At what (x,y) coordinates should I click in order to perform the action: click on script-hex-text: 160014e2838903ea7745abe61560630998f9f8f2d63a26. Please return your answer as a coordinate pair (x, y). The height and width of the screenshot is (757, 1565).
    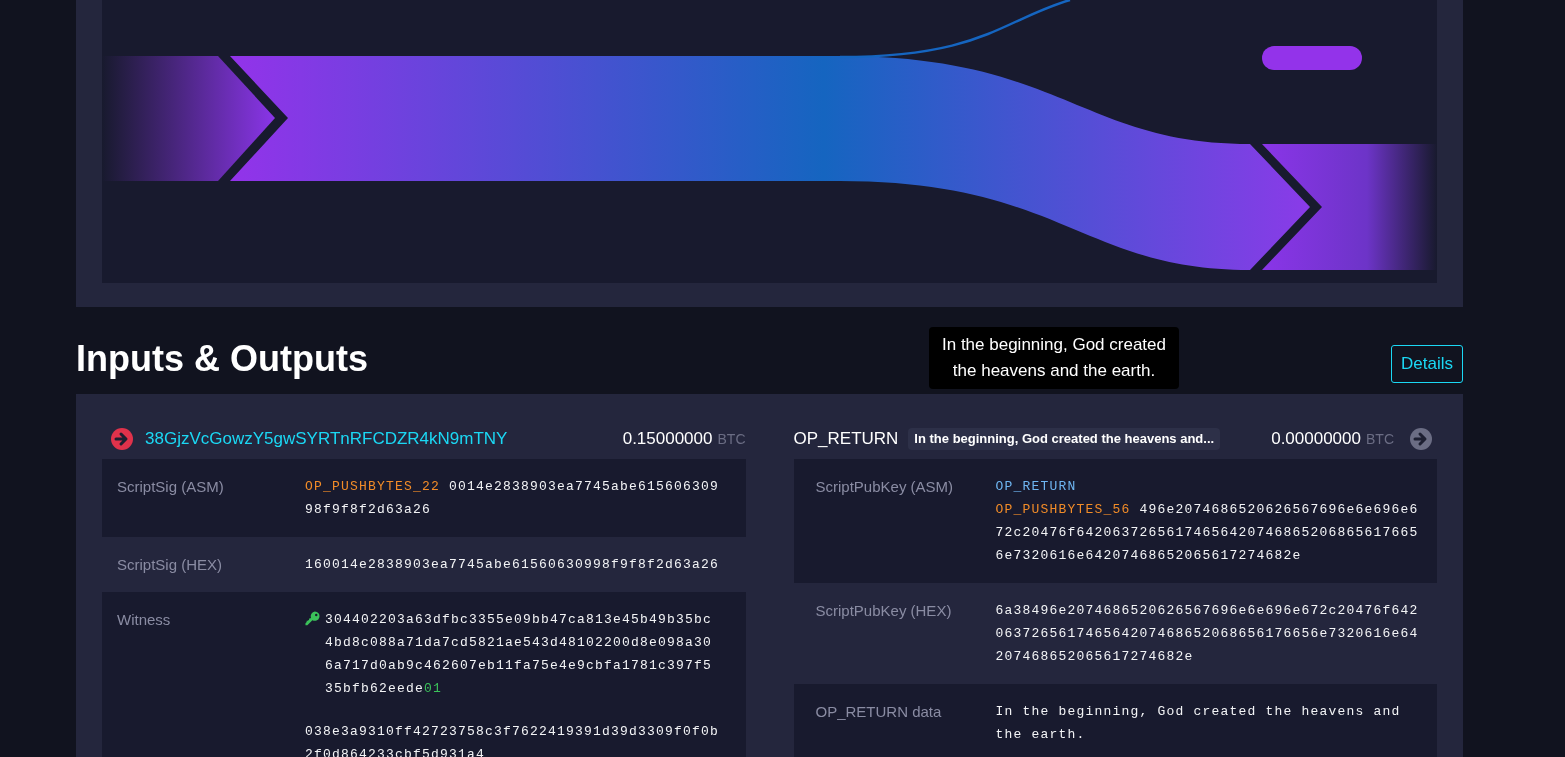
    Looking at the image, I should click on (513, 565).